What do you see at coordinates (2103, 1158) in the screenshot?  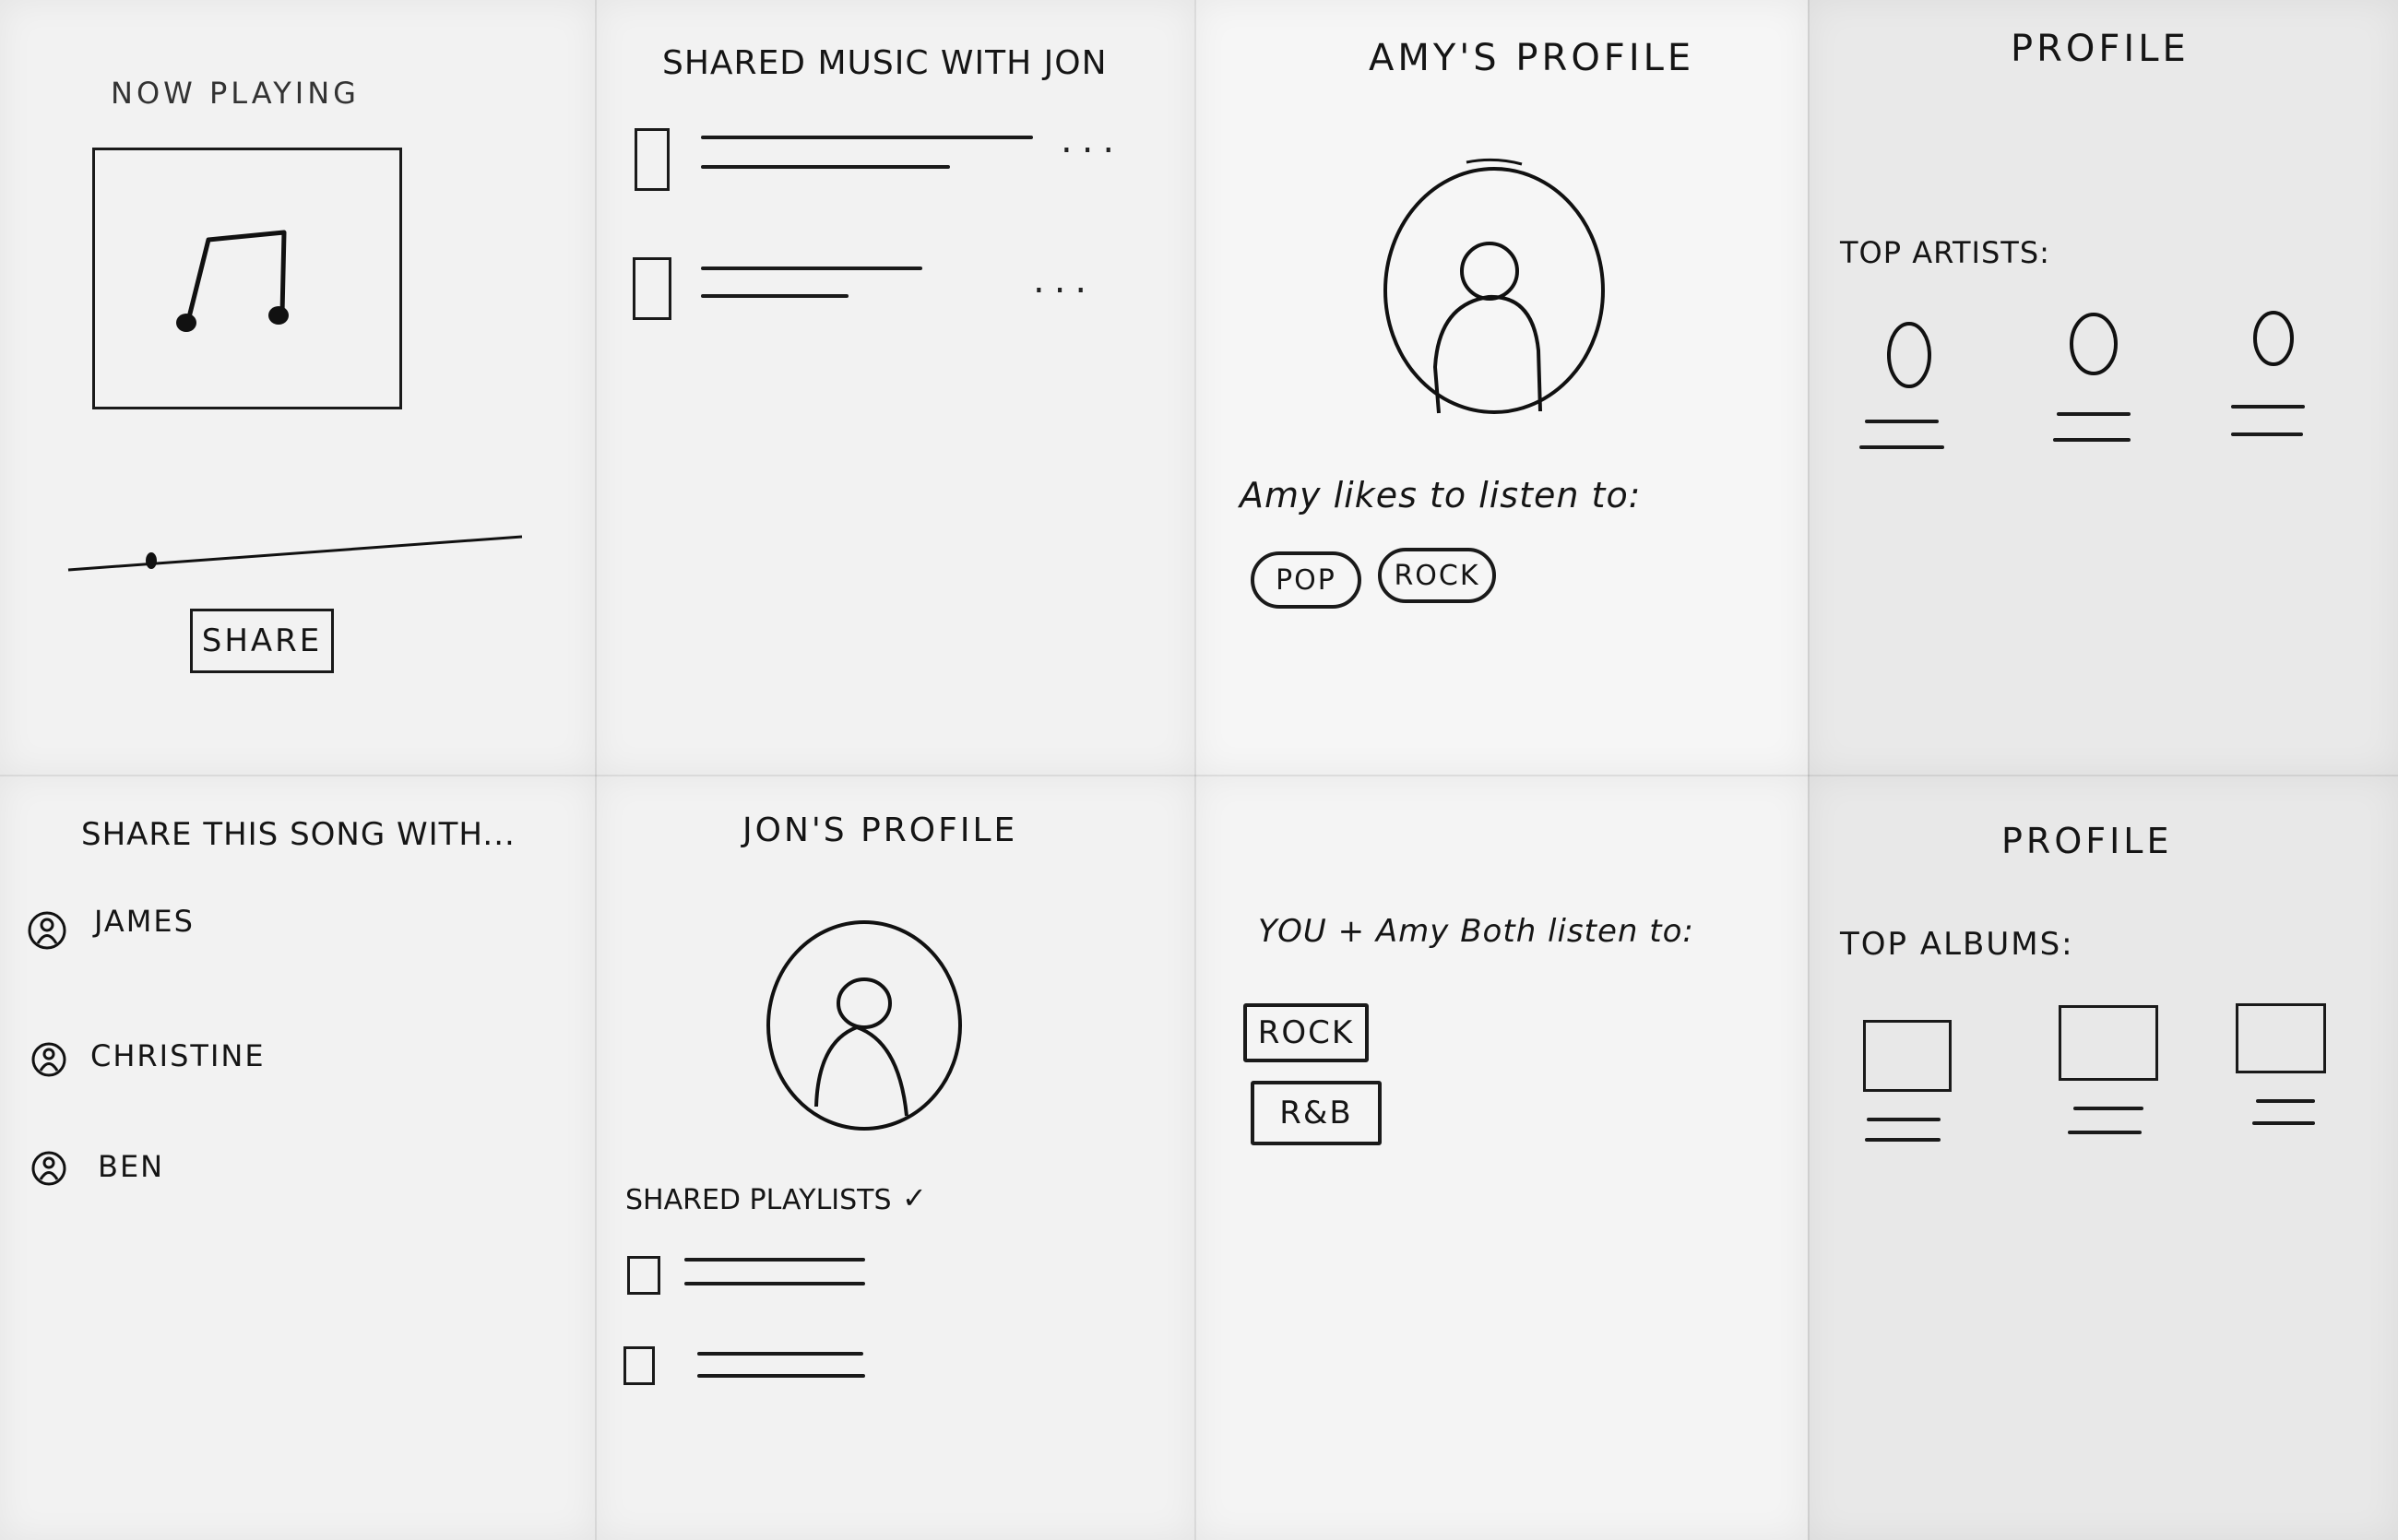 I see `panel-profile-albums` at bounding box center [2103, 1158].